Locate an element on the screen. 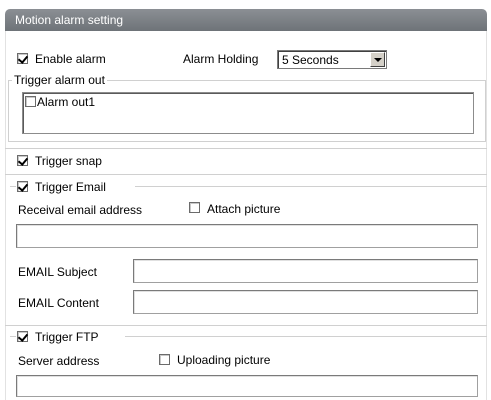 This screenshot has width=491, height=400. attach-picture-label: Attach picture is located at coordinates (244, 209).